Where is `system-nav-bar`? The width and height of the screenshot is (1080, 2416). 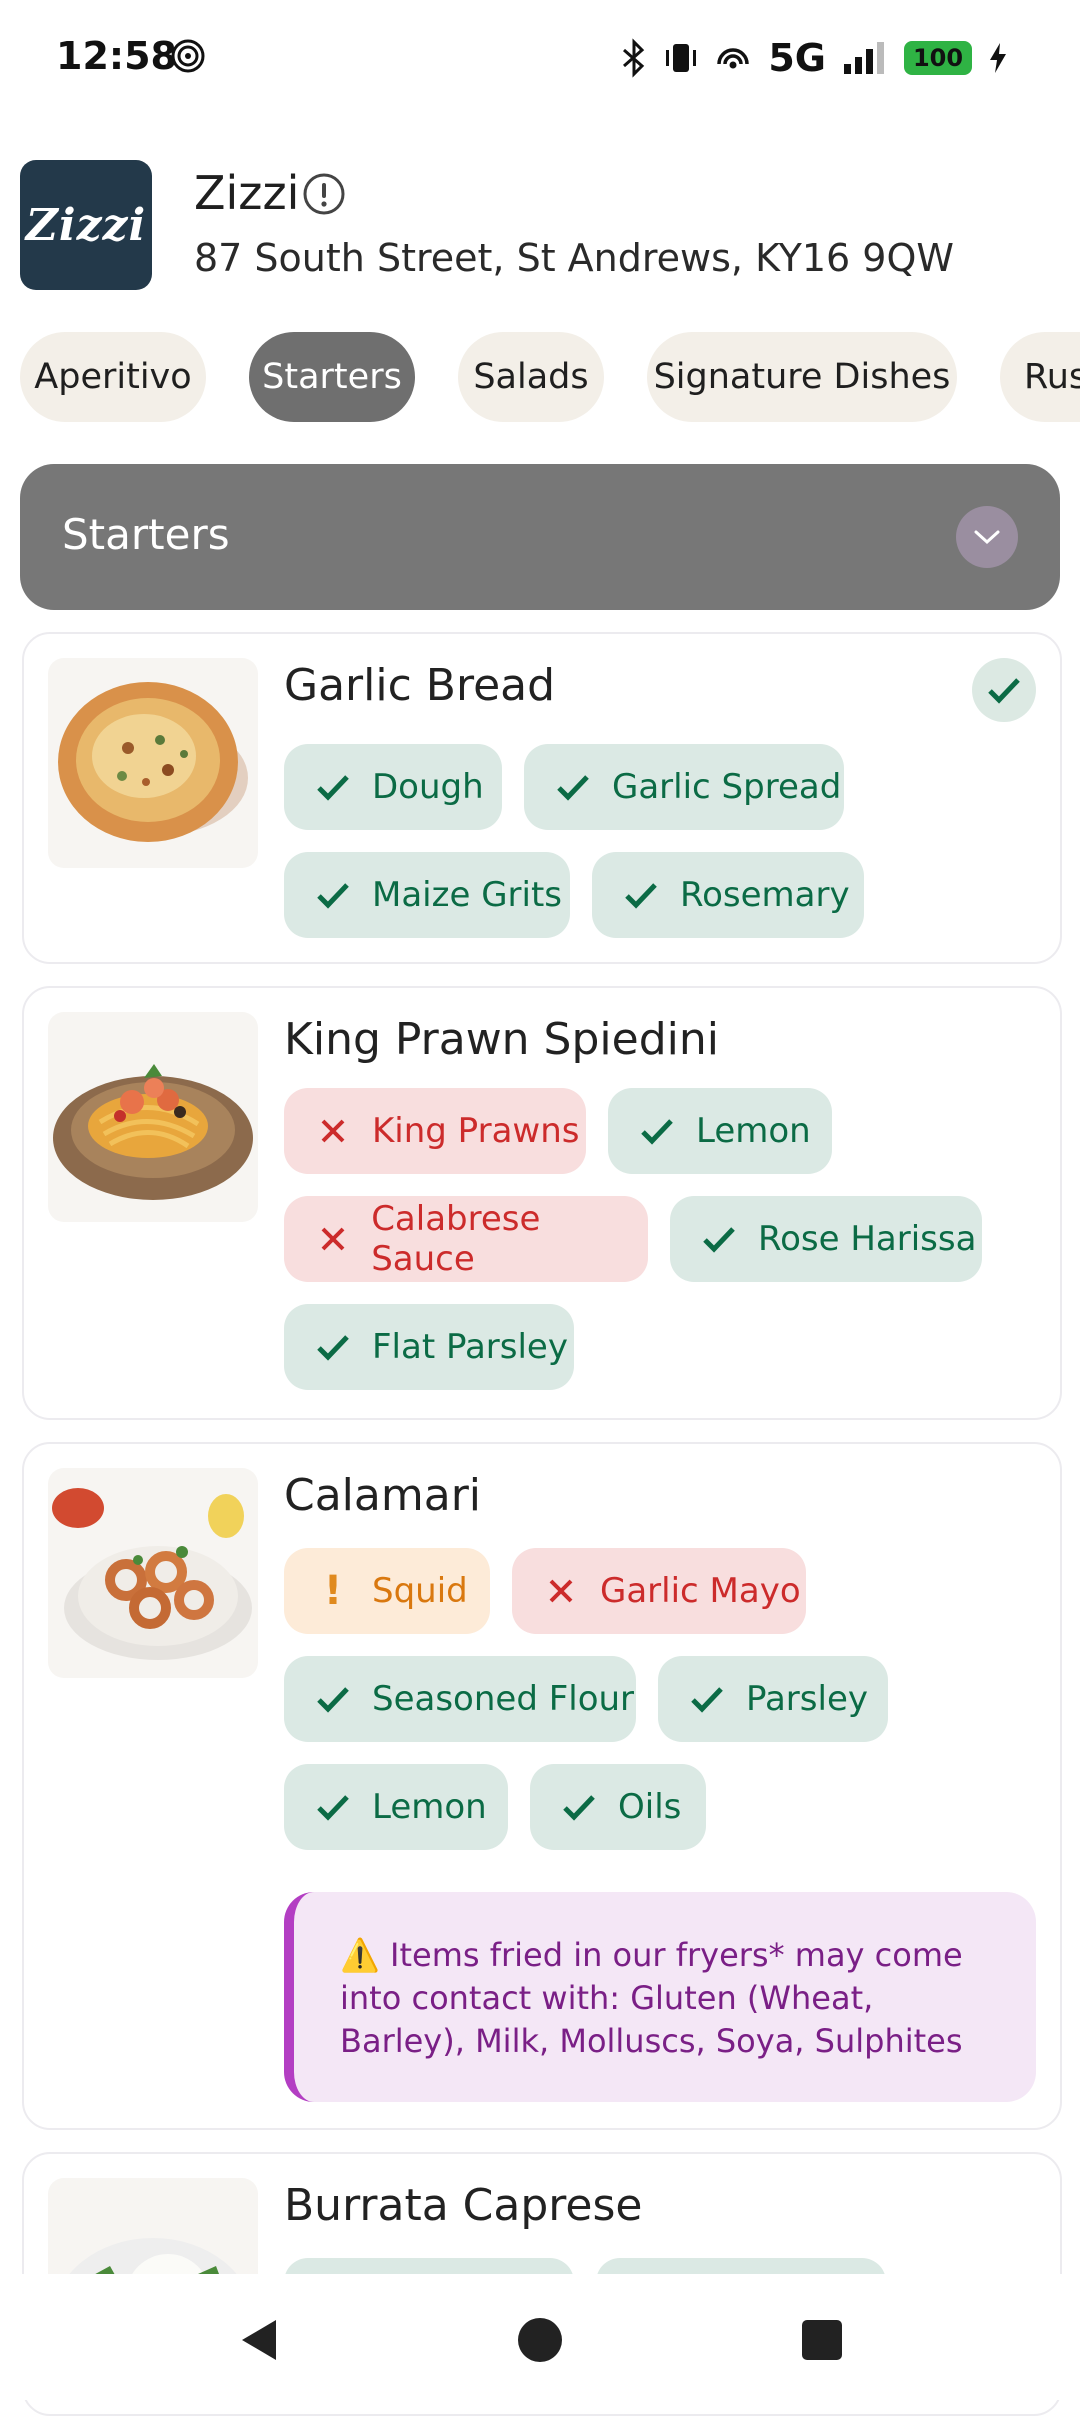 system-nav-bar is located at coordinates (540, 2337).